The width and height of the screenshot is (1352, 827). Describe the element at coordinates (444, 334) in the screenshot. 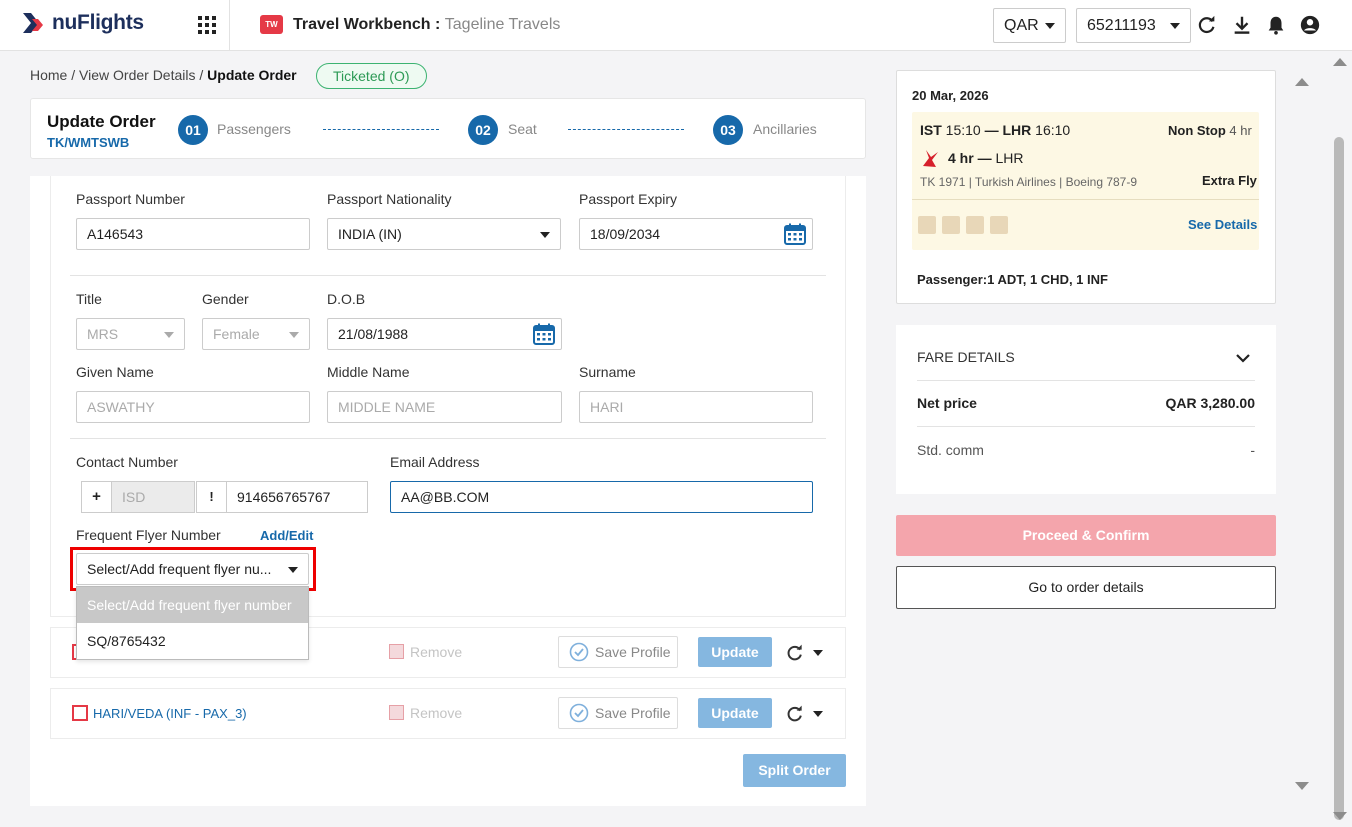

I see `dob-input: 21/08/1988` at that location.